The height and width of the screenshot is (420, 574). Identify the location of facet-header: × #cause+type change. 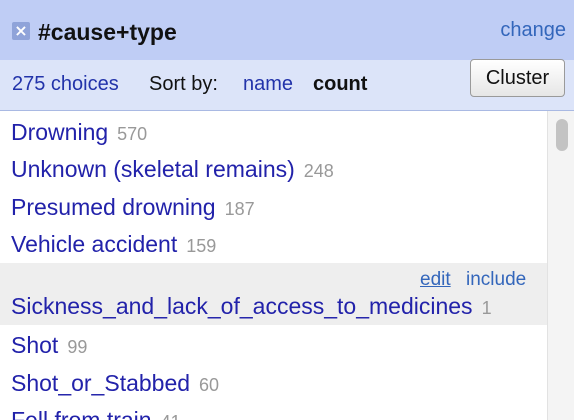
(287, 30).